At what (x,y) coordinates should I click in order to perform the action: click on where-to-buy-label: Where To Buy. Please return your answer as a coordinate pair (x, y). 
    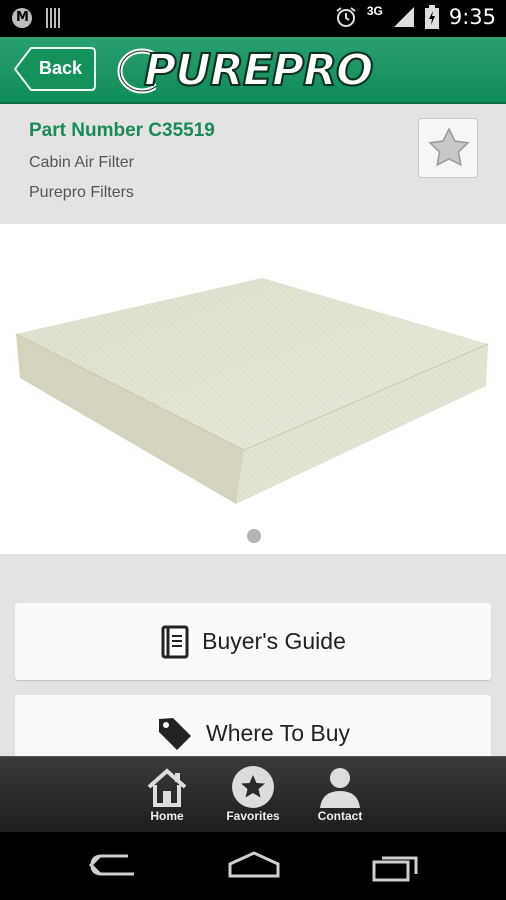
    Looking at the image, I should click on (278, 733).